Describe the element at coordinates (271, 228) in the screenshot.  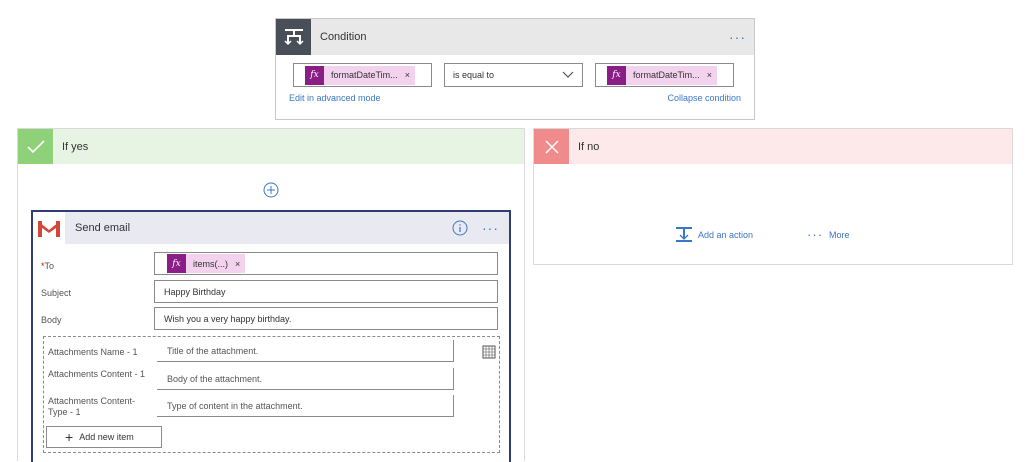
I see `send-email-header: Send email ···` at that location.